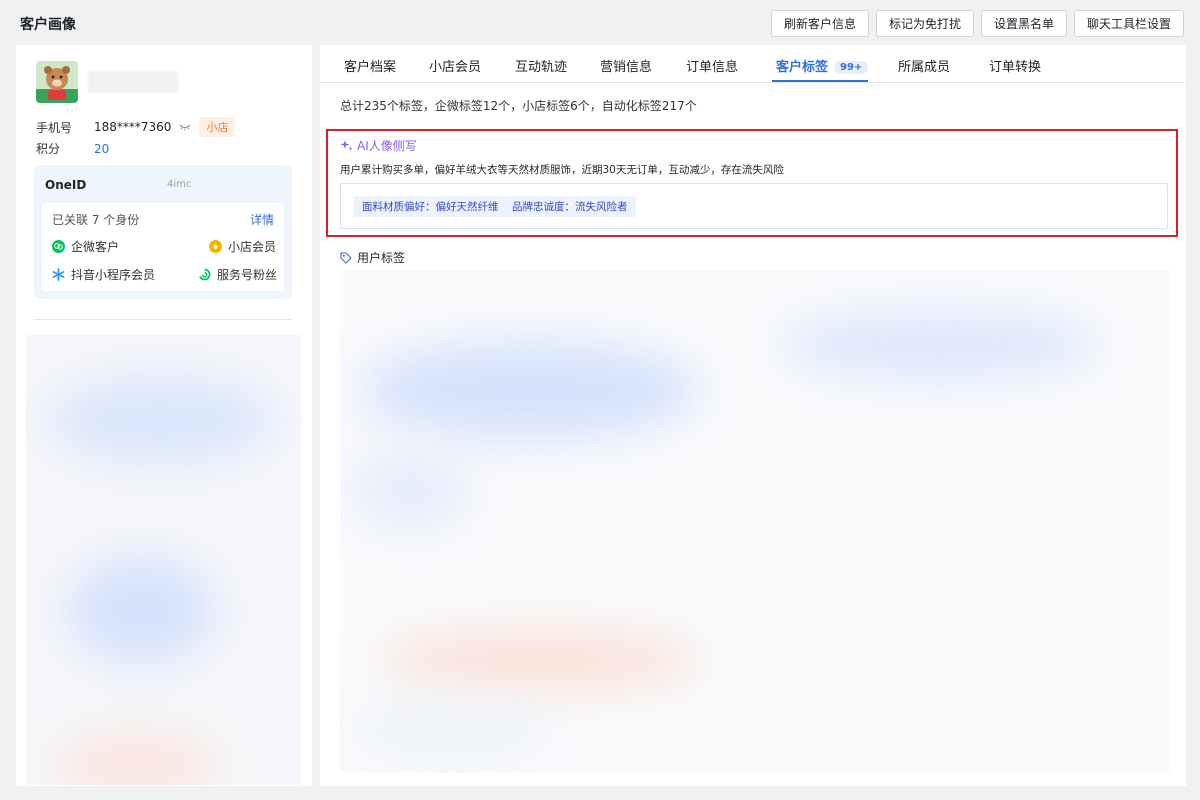  What do you see at coordinates (819, 23) in the screenshot?
I see `refresh-customer-button: 刷新客户信息` at bounding box center [819, 23].